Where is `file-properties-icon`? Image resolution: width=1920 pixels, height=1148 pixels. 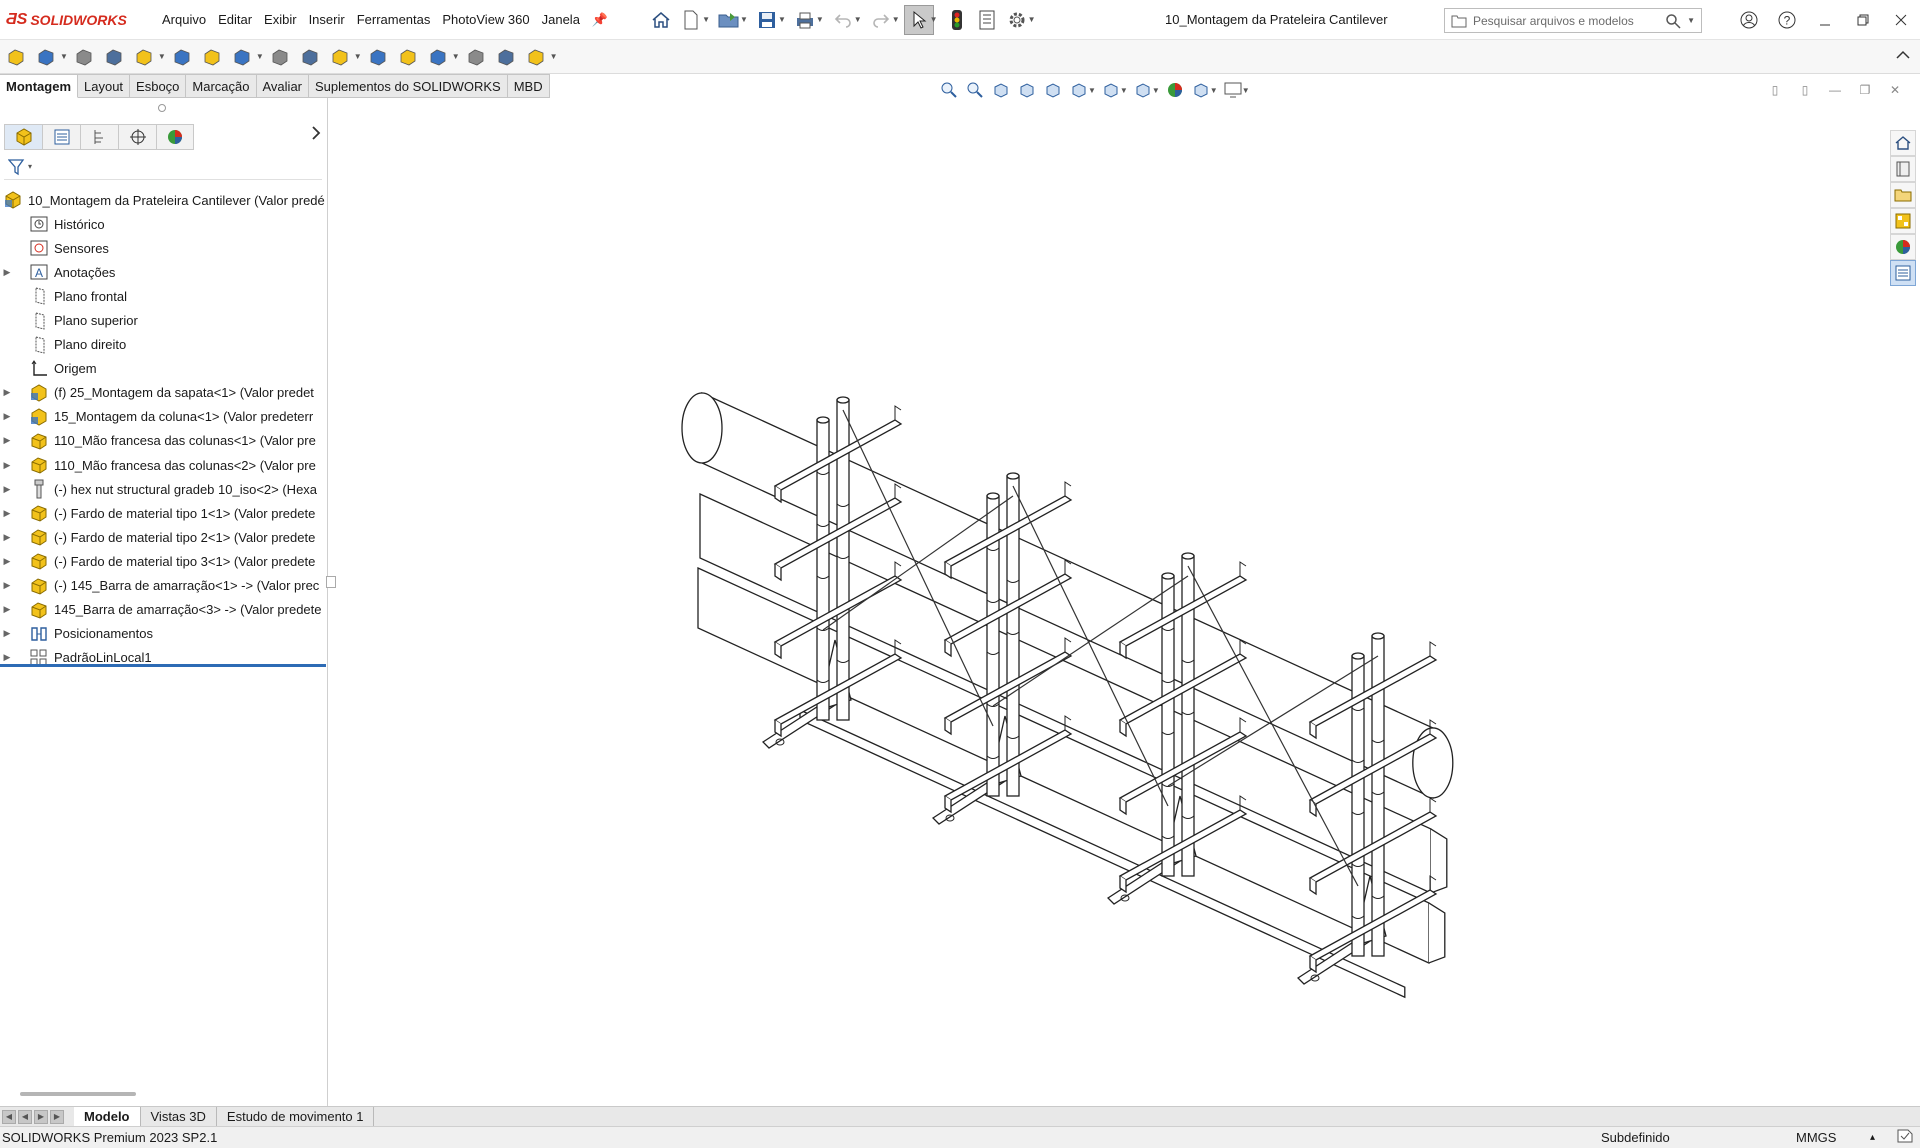
file-properties-icon is located at coordinates (987, 20).